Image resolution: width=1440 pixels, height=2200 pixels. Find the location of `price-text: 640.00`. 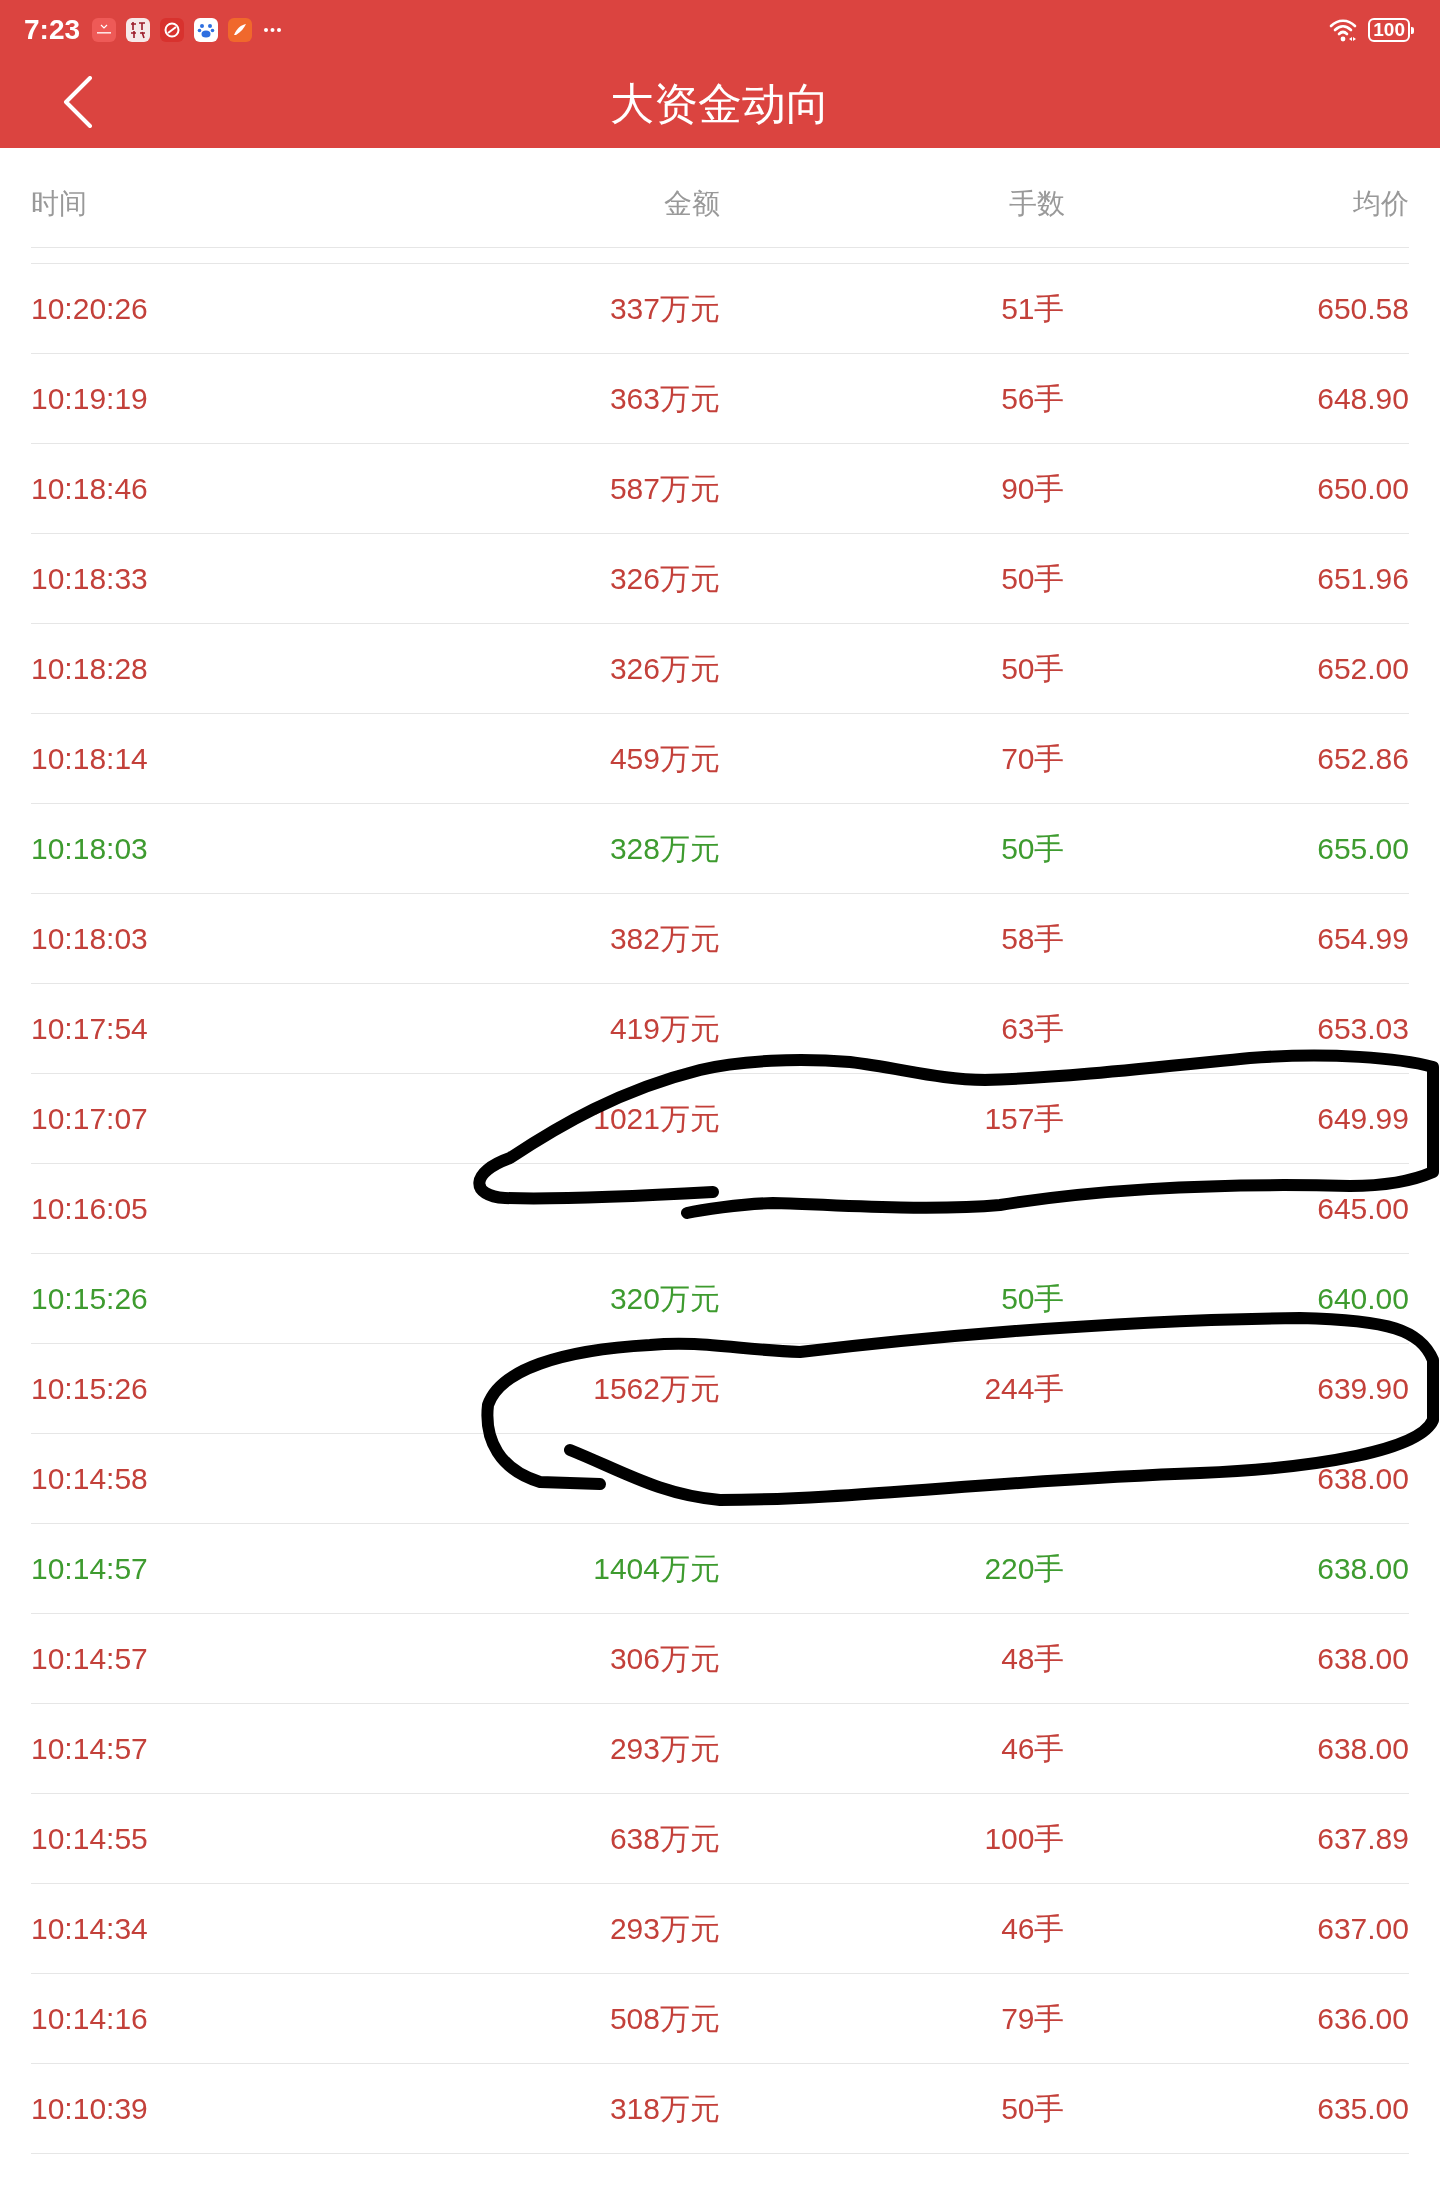

price-text: 640.00 is located at coordinates (1363, 1298).